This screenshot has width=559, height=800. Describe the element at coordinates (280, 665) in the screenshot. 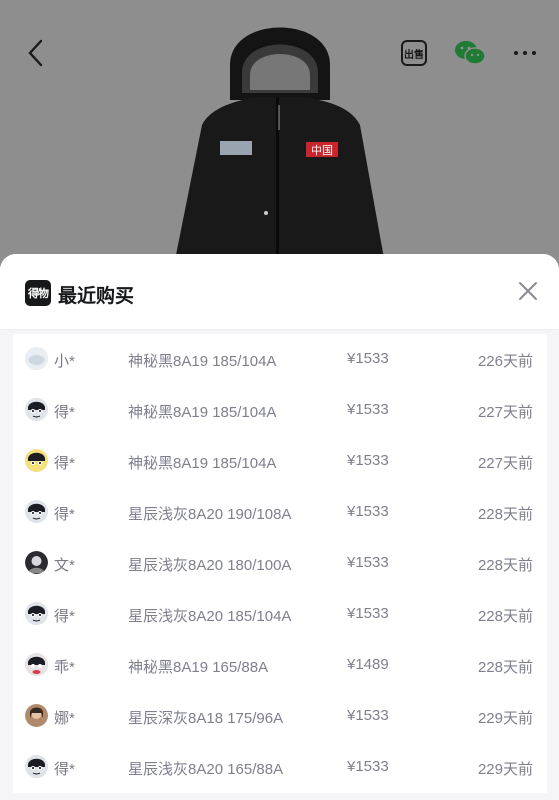

I see `purchase-row: 乖* 神秘黑8A19 165/88A ¥1489 228天前` at that location.